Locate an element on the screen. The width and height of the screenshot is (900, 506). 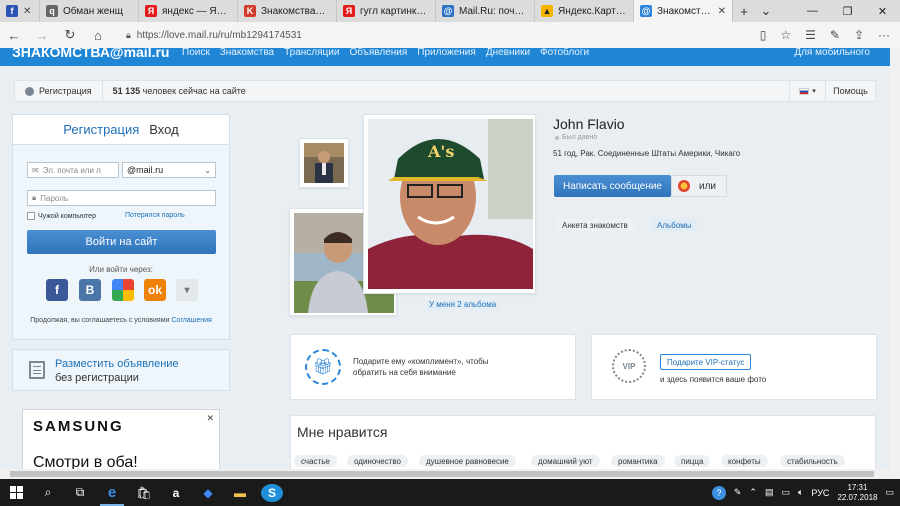
file-explorer-icon: ▬ is located at coordinates (240, 492).